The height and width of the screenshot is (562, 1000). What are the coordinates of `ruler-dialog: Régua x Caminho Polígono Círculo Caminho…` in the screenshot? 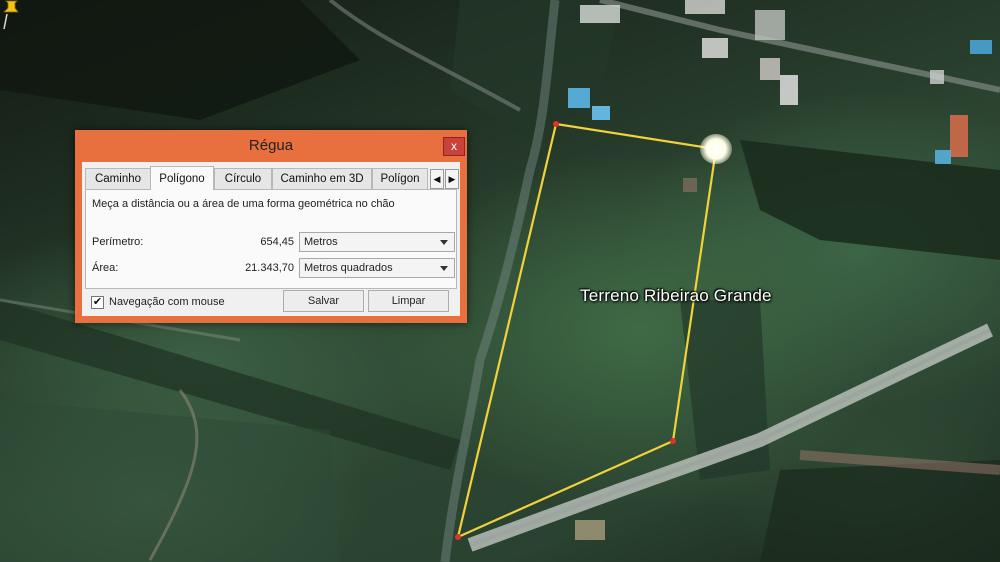 It's located at (271, 226).